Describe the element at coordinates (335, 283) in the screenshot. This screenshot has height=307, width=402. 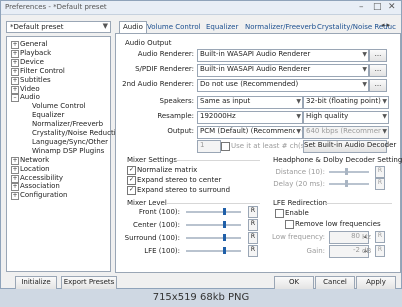
I see `cancel-button: Cancel` at that location.